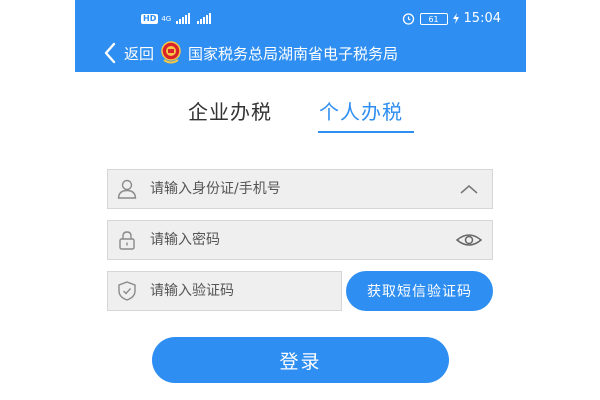  What do you see at coordinates (127, 291) in the screenshot?
I see `shield-icon` at bounding box center [127, 291].